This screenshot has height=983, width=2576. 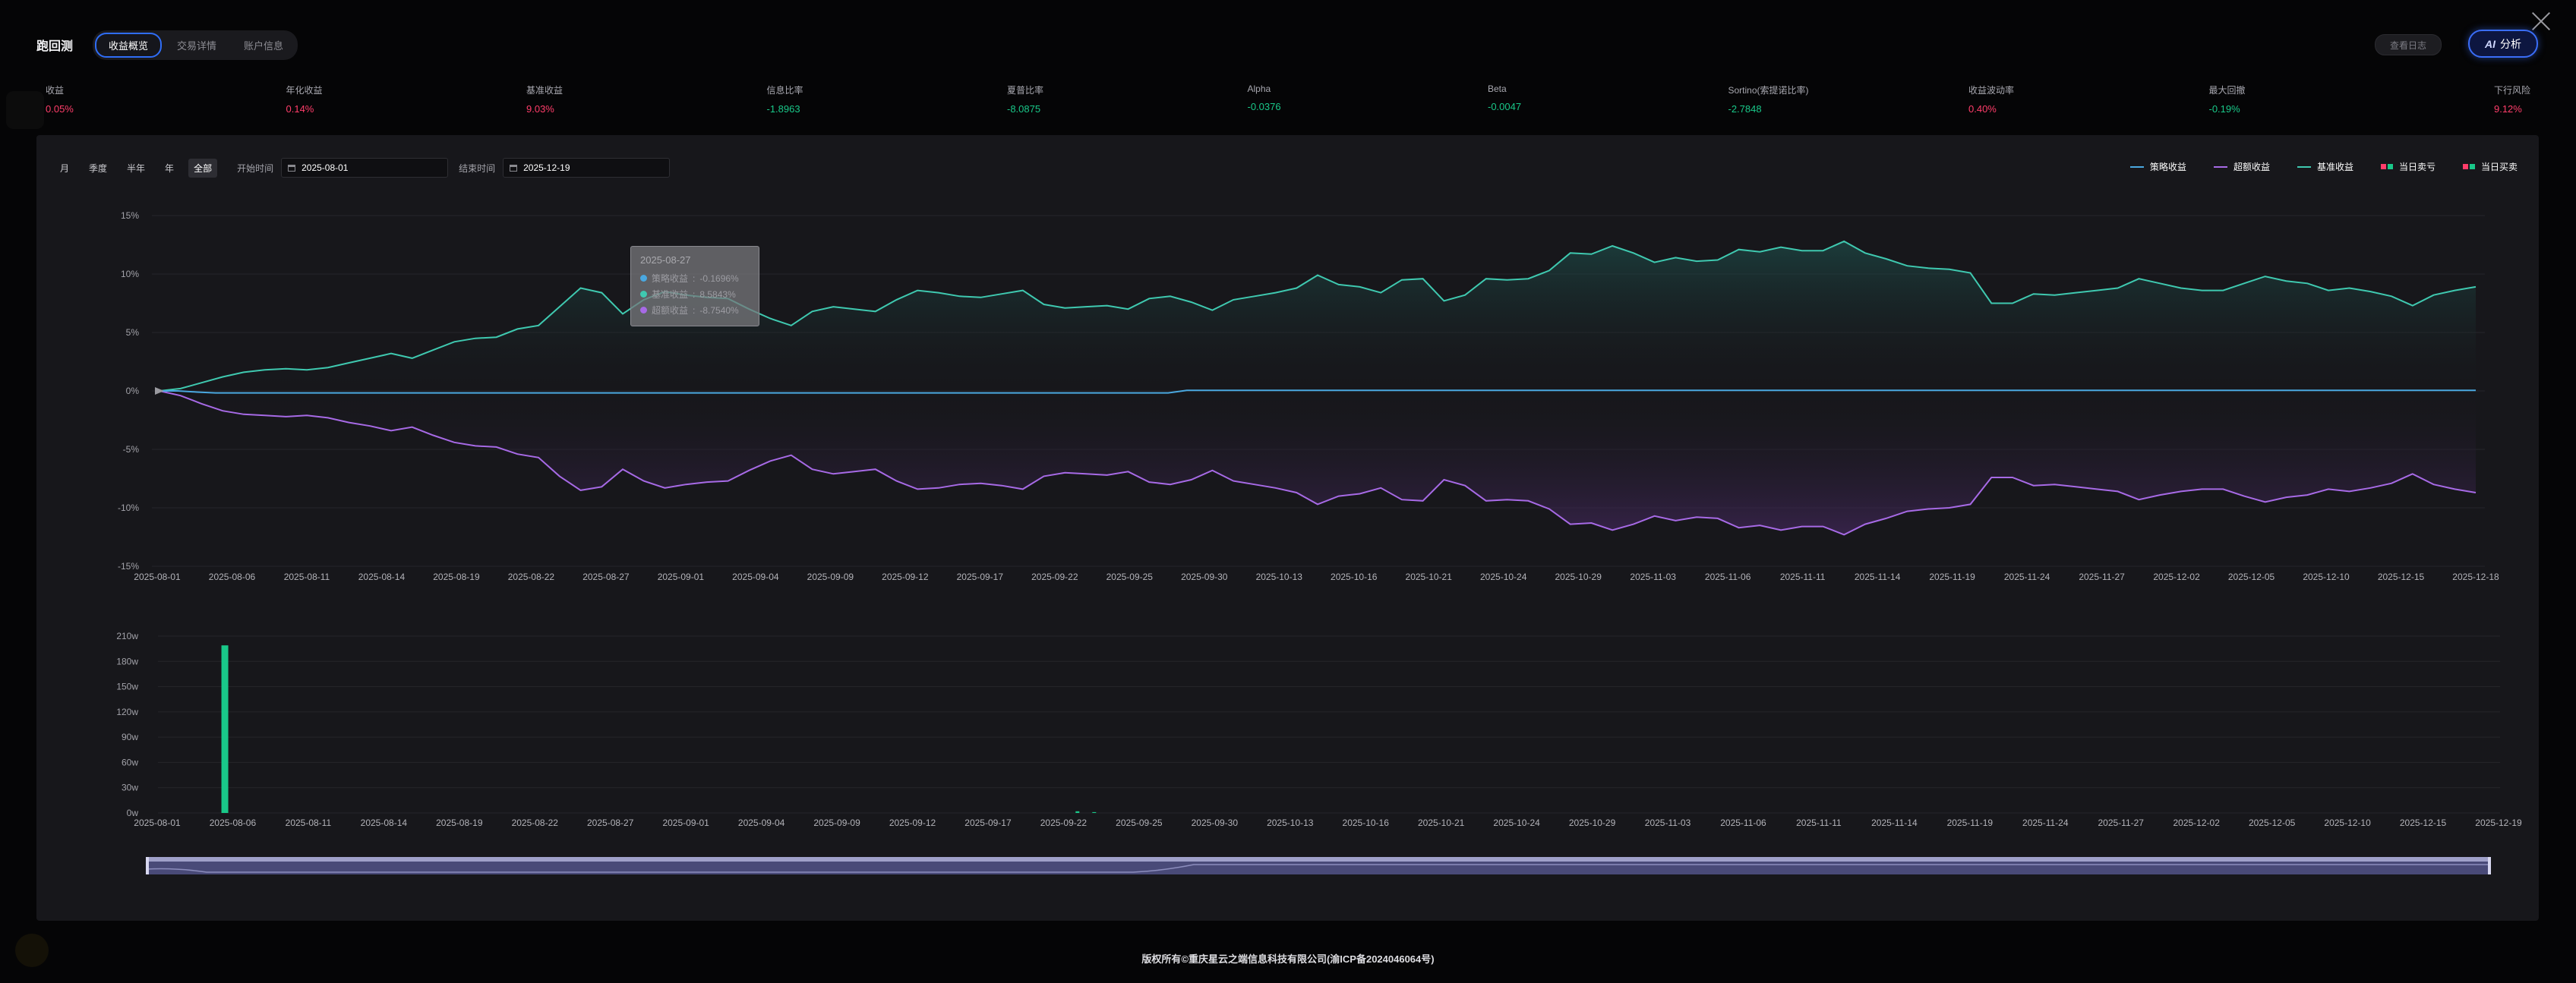 I want to click on metric-value: 9.03%, so click(x=540, y=109).